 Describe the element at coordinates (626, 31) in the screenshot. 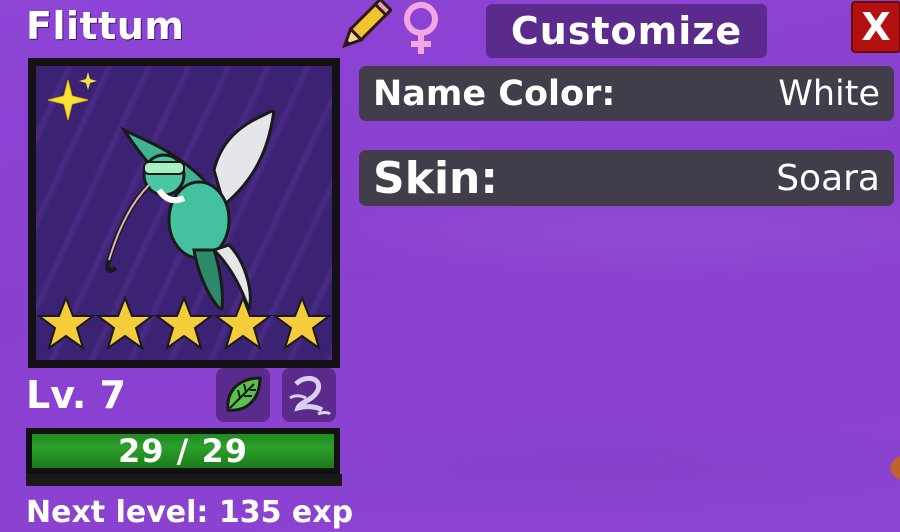

I see `customize-button: Customize` at that location.